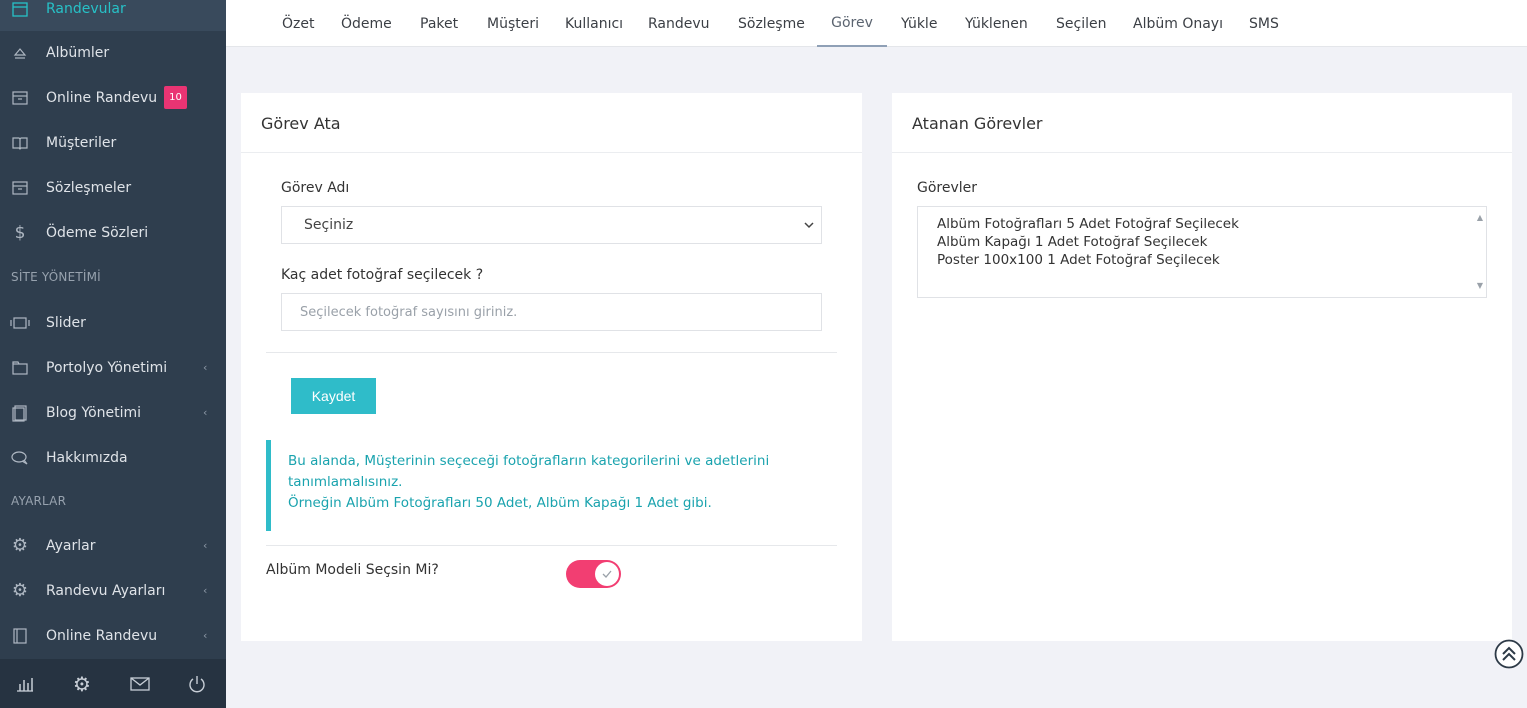 This screenshot has height=708, width=1527. Describe the element at coordinates (366, 23) in the screenshot. I see `tab-odeme: Ödeme` at that location.